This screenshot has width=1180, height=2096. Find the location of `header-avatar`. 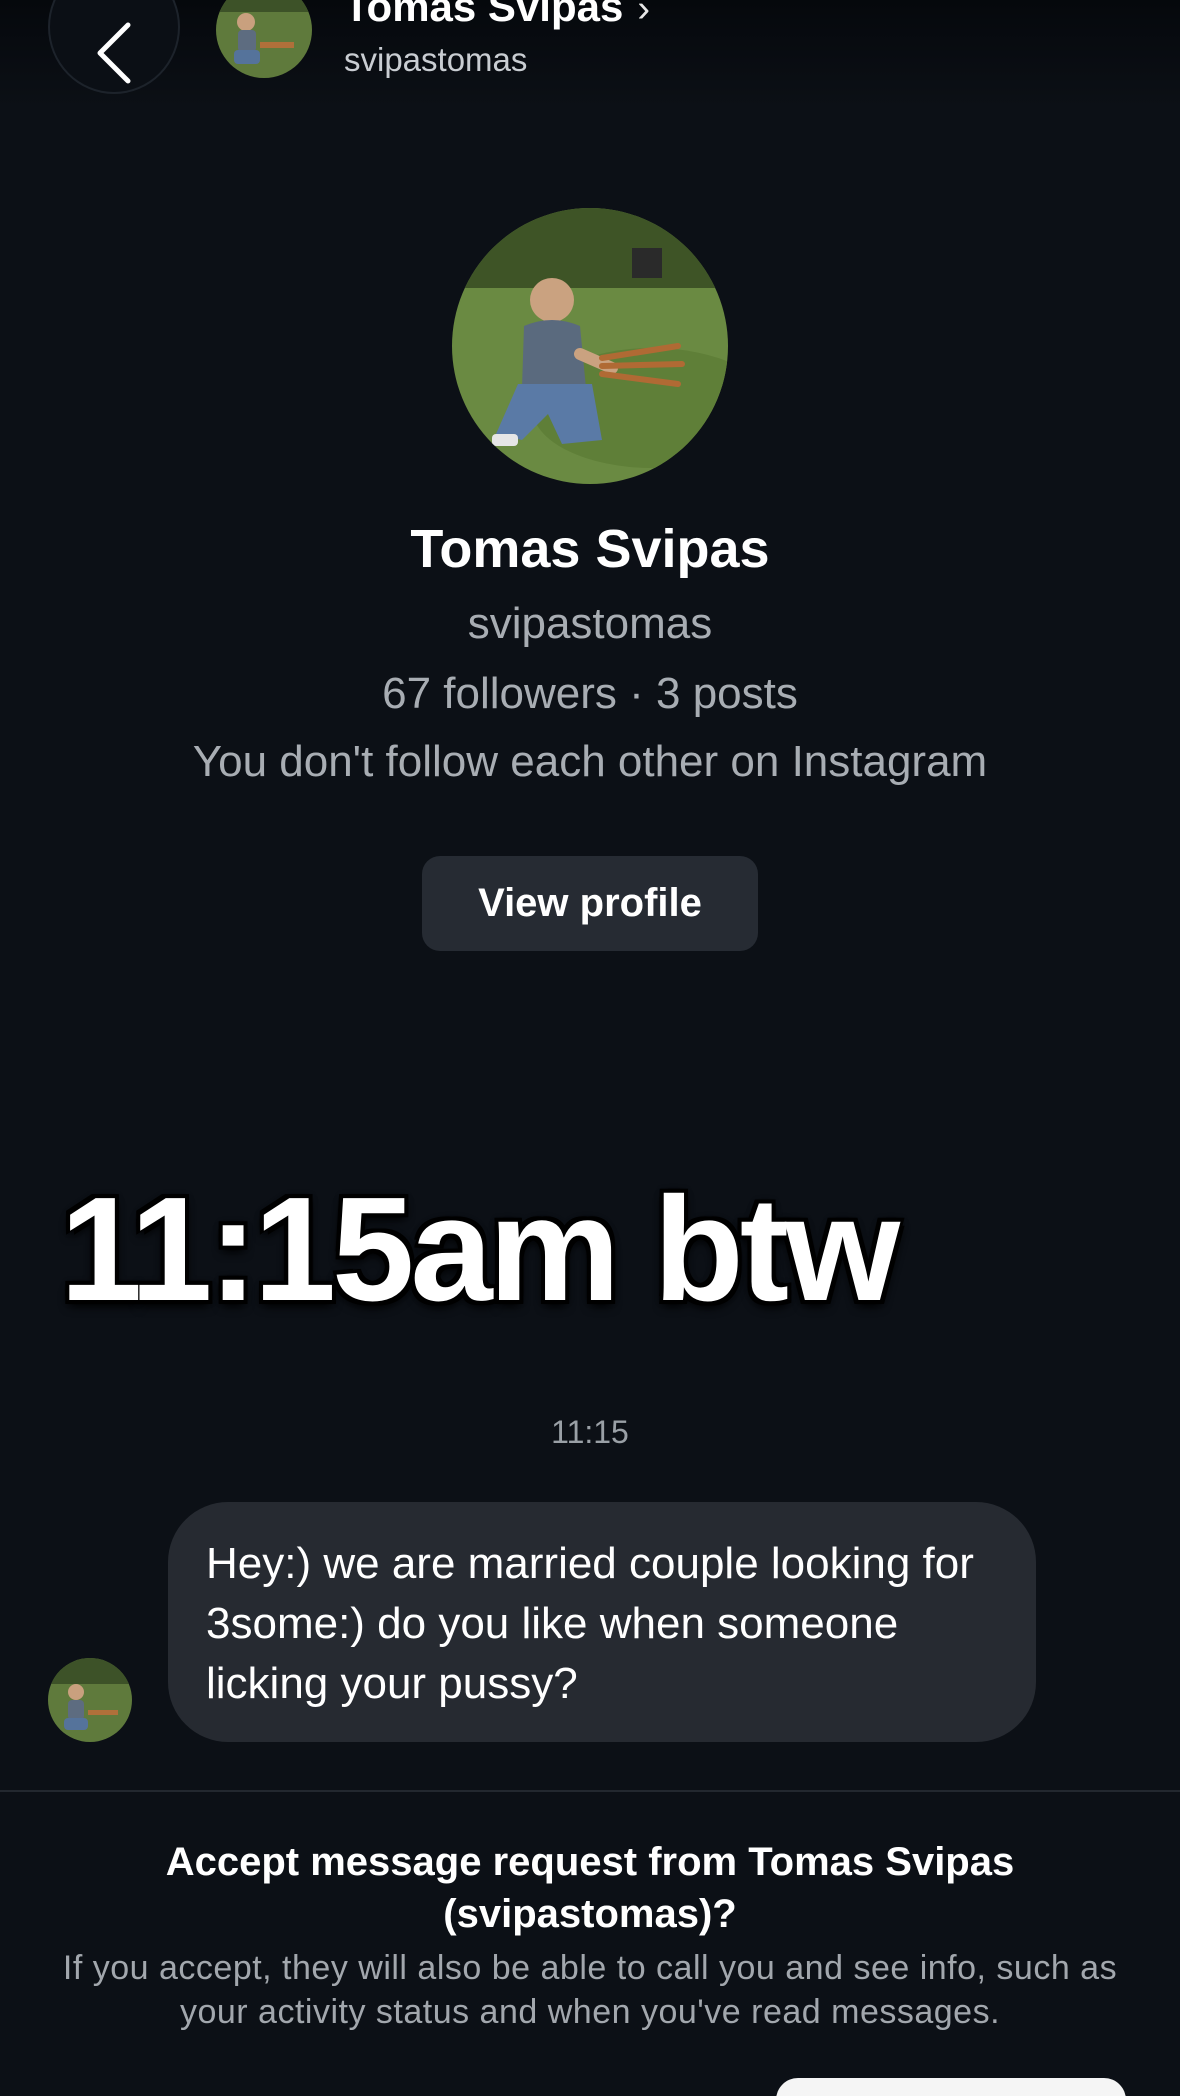

header-avatar is located at coordinates (264, 39).